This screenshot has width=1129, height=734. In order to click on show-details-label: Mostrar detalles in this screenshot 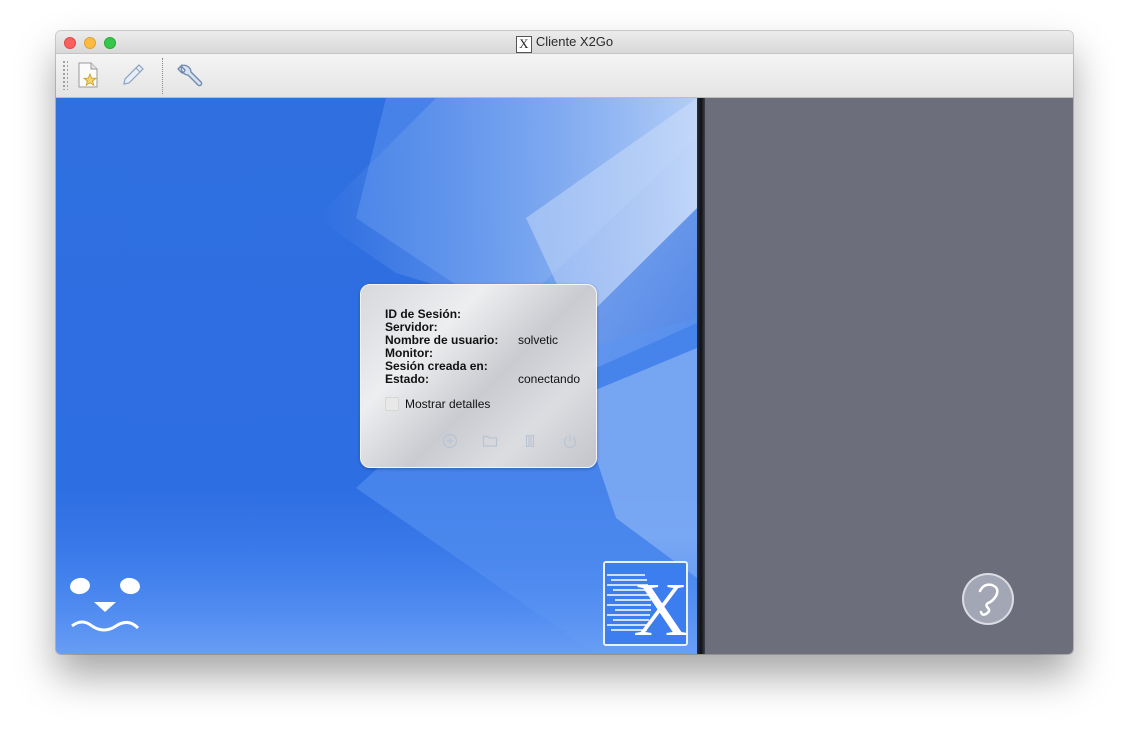, I will do `click(448, 404)`.